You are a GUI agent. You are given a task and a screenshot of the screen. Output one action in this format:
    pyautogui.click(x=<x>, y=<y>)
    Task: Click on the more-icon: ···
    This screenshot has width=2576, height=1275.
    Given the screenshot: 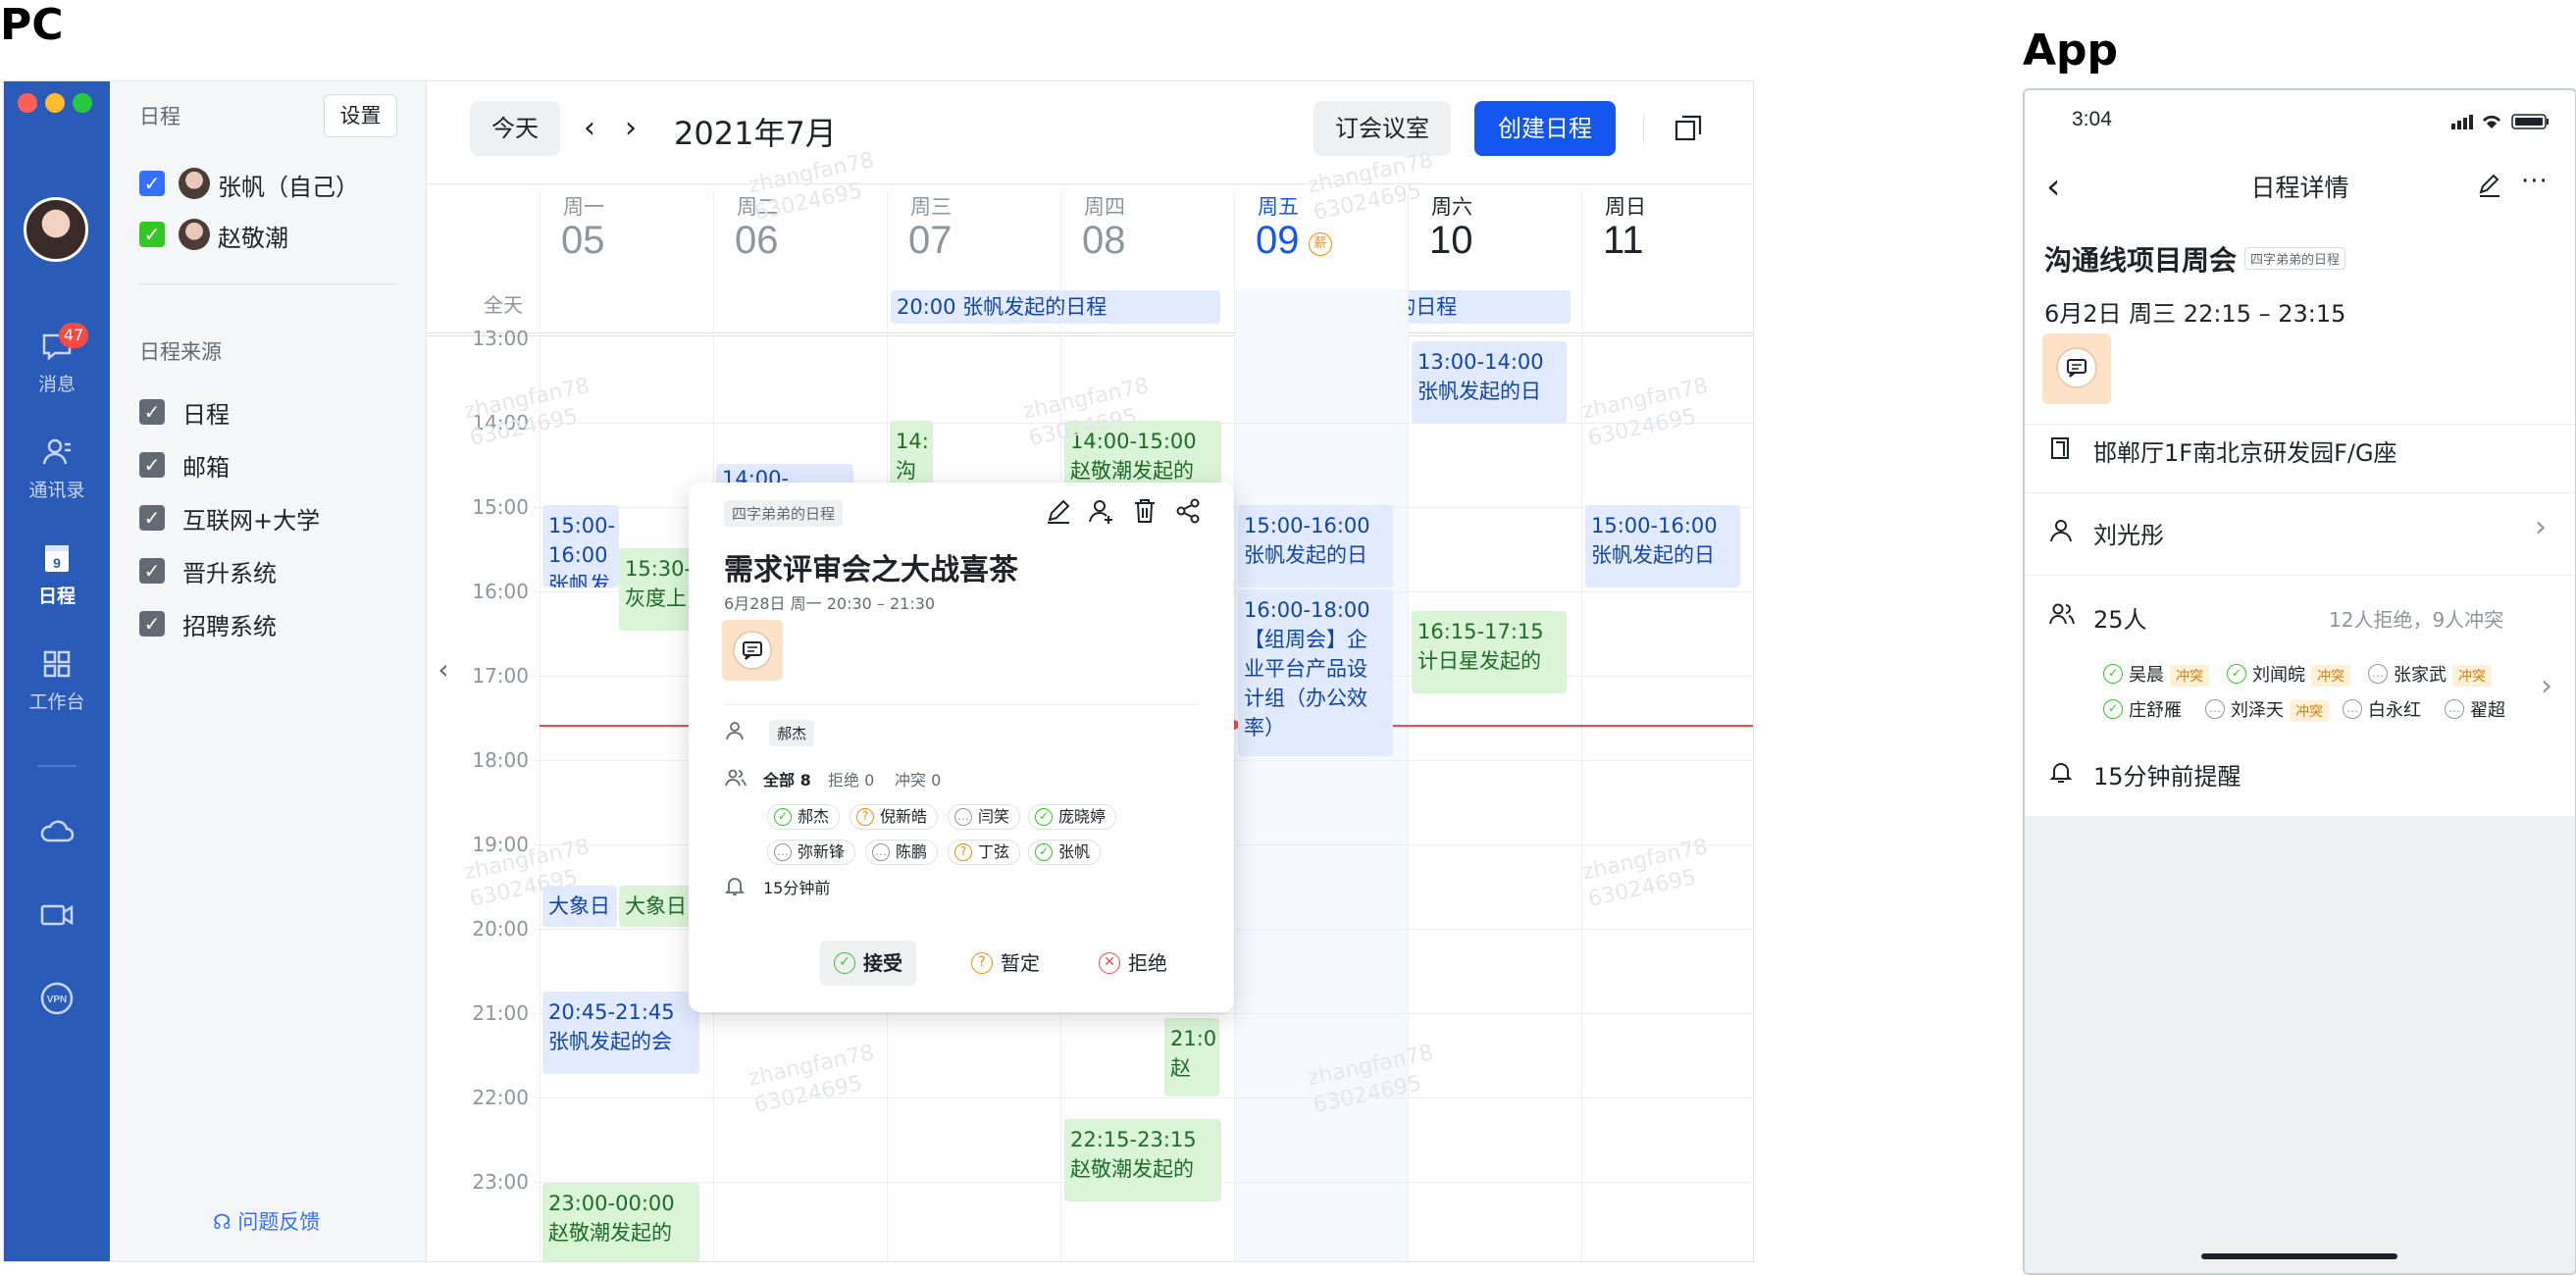 What is the action you would take?
    pyautogui.click(x=2535, y=181)
    